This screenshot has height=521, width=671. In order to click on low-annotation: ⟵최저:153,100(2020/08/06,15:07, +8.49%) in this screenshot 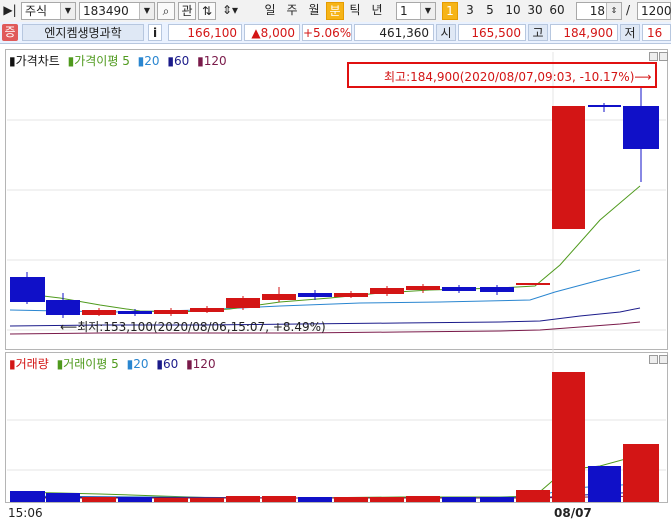, I will do `click(193, 327)`.